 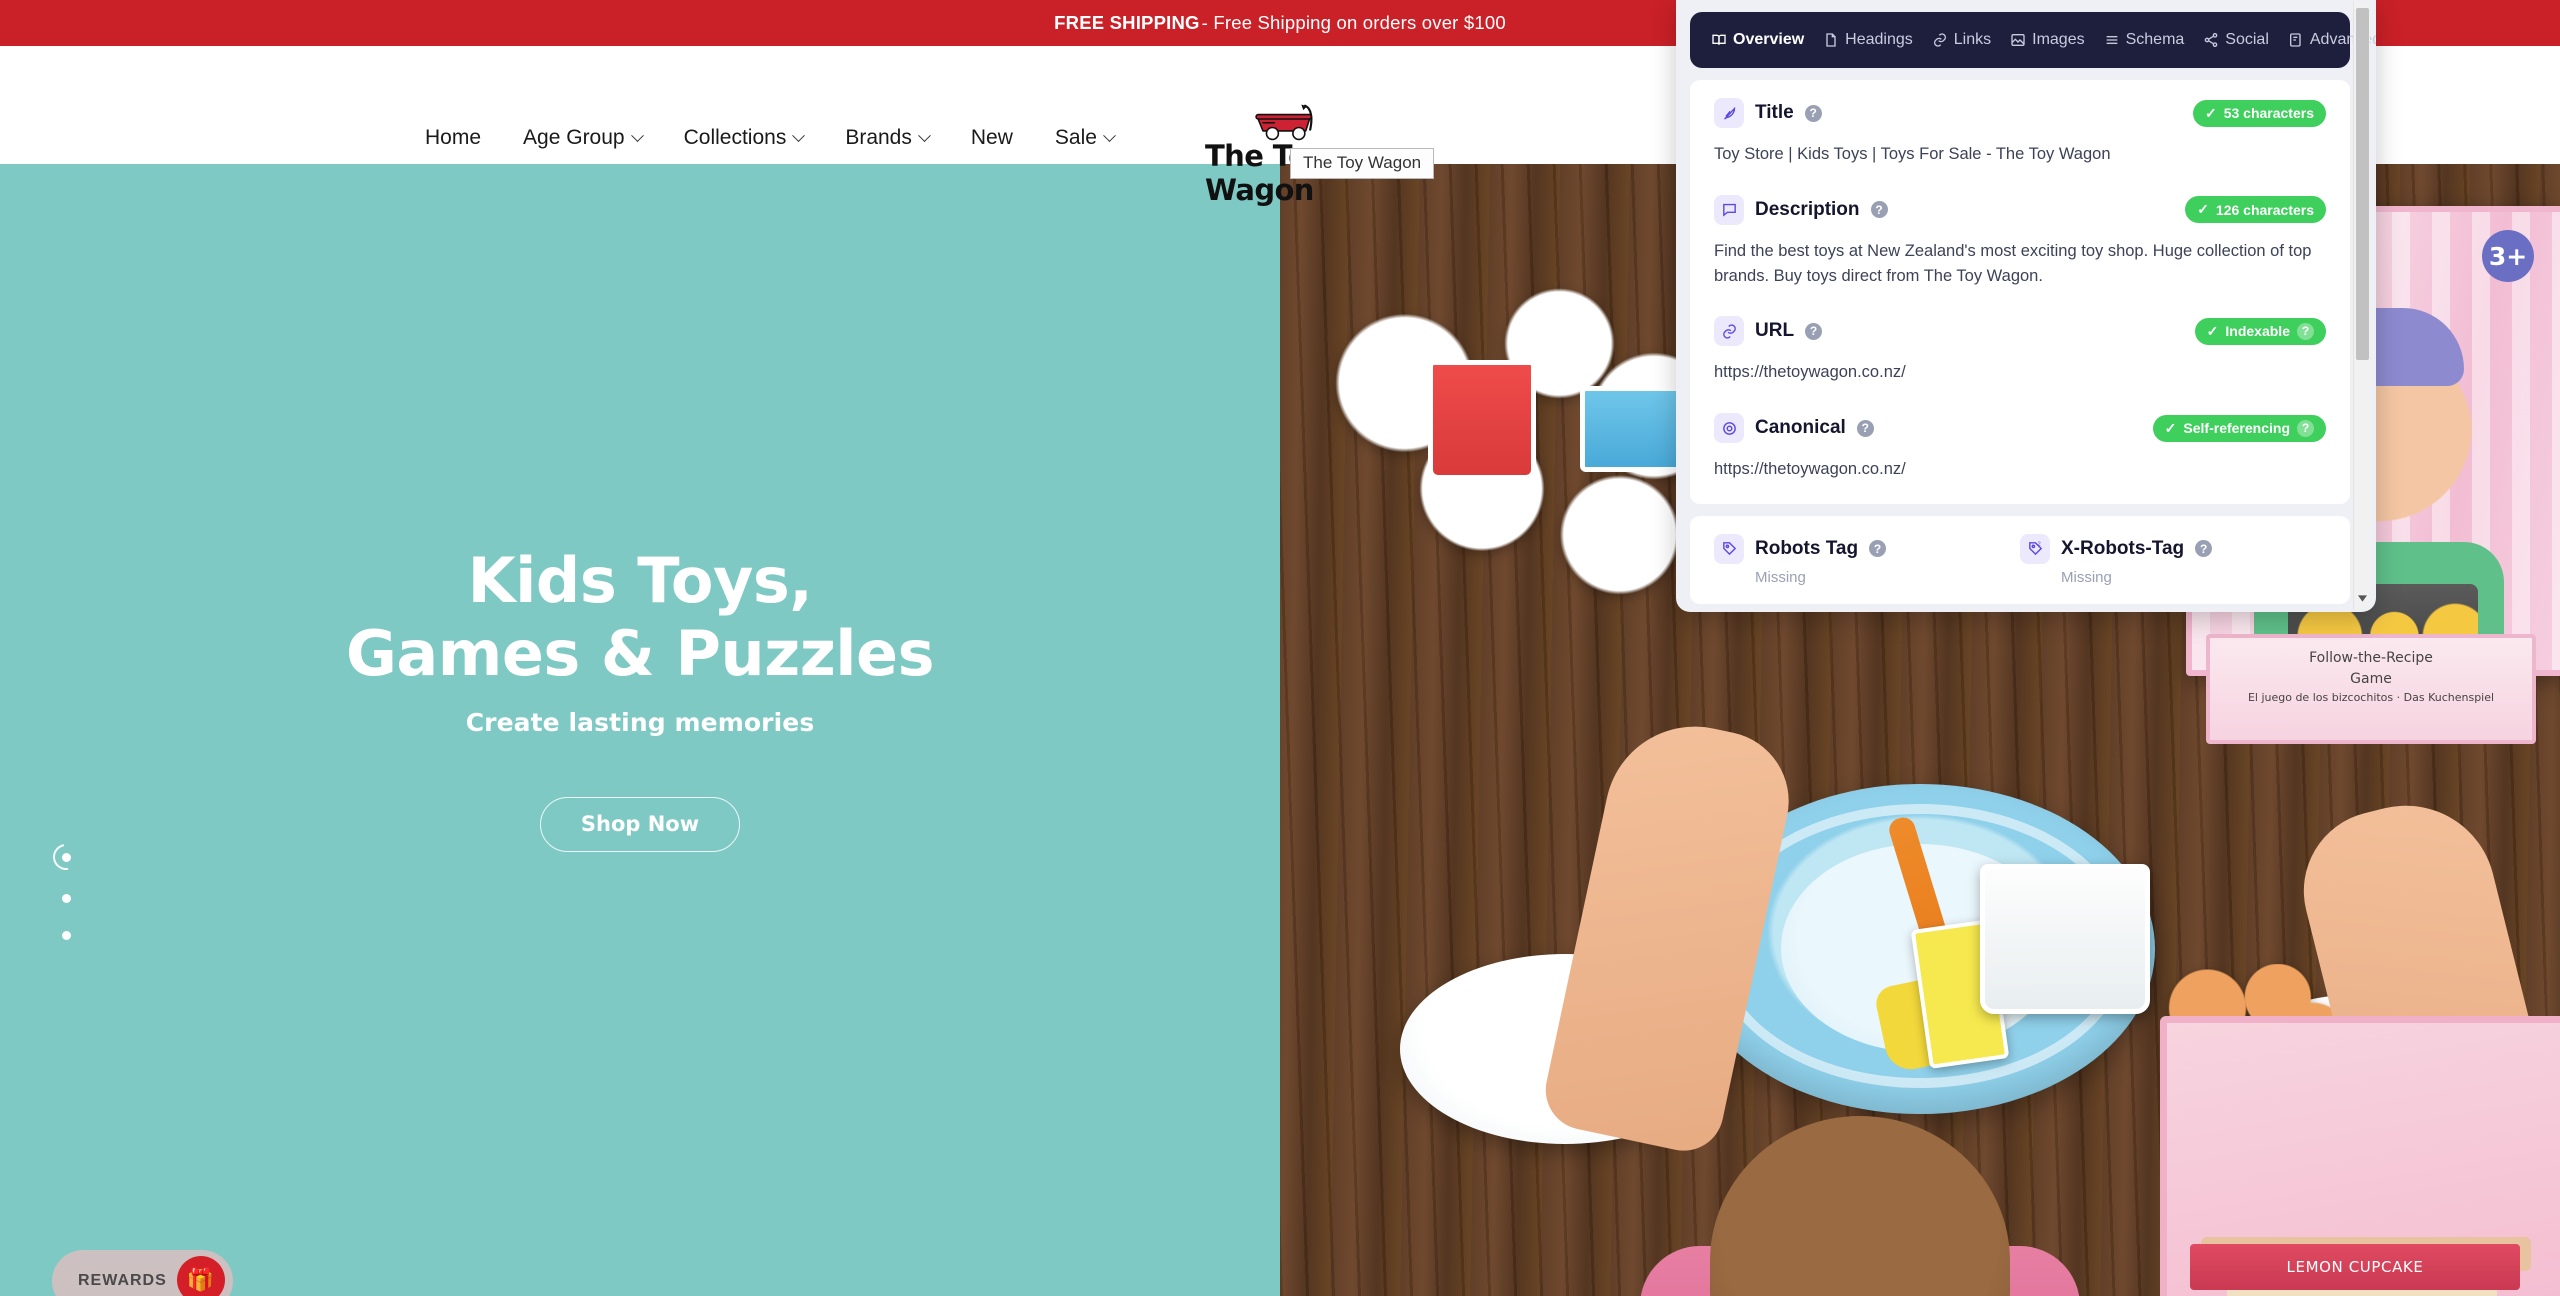 What do you see at coordinates (2038, 545) in the screenshot?
I see `svg-text: 2` at bounding box center [2038, 545].